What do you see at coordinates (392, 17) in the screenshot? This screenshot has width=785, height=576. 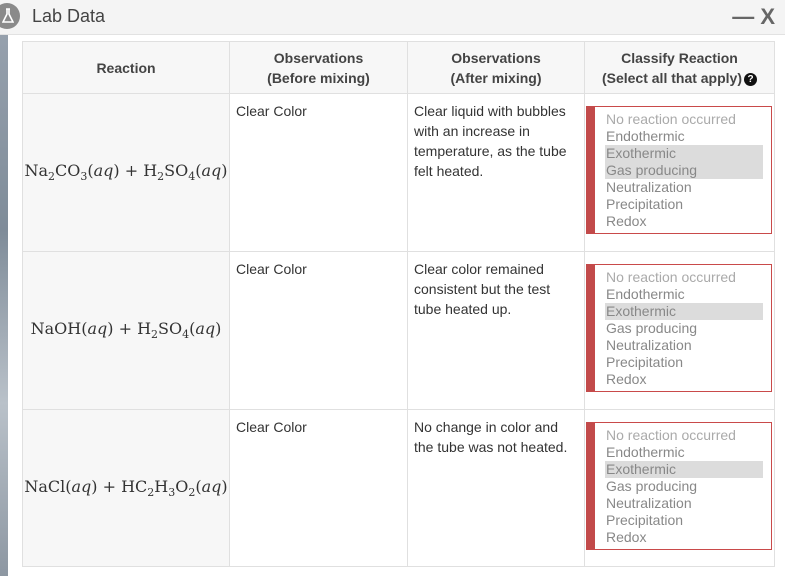 I see `window-titlebar: Lab Data — X` at bounding box center [392, 17].